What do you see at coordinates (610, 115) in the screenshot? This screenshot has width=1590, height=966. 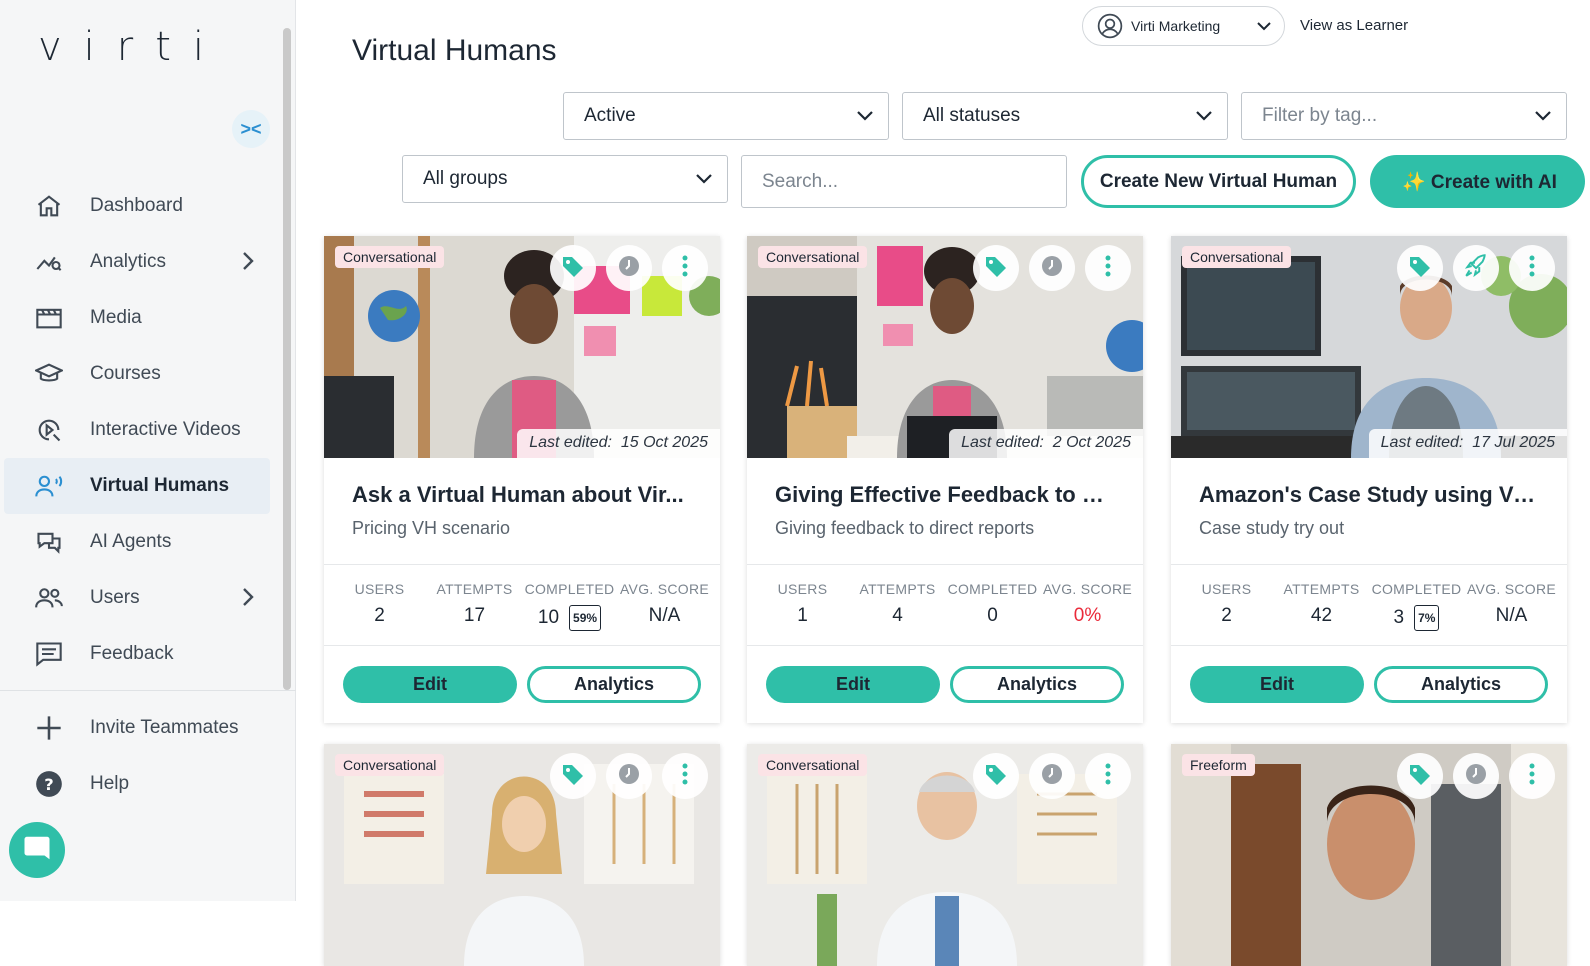 I see `active-filter-value: Active` at bounding box center [610, 115].